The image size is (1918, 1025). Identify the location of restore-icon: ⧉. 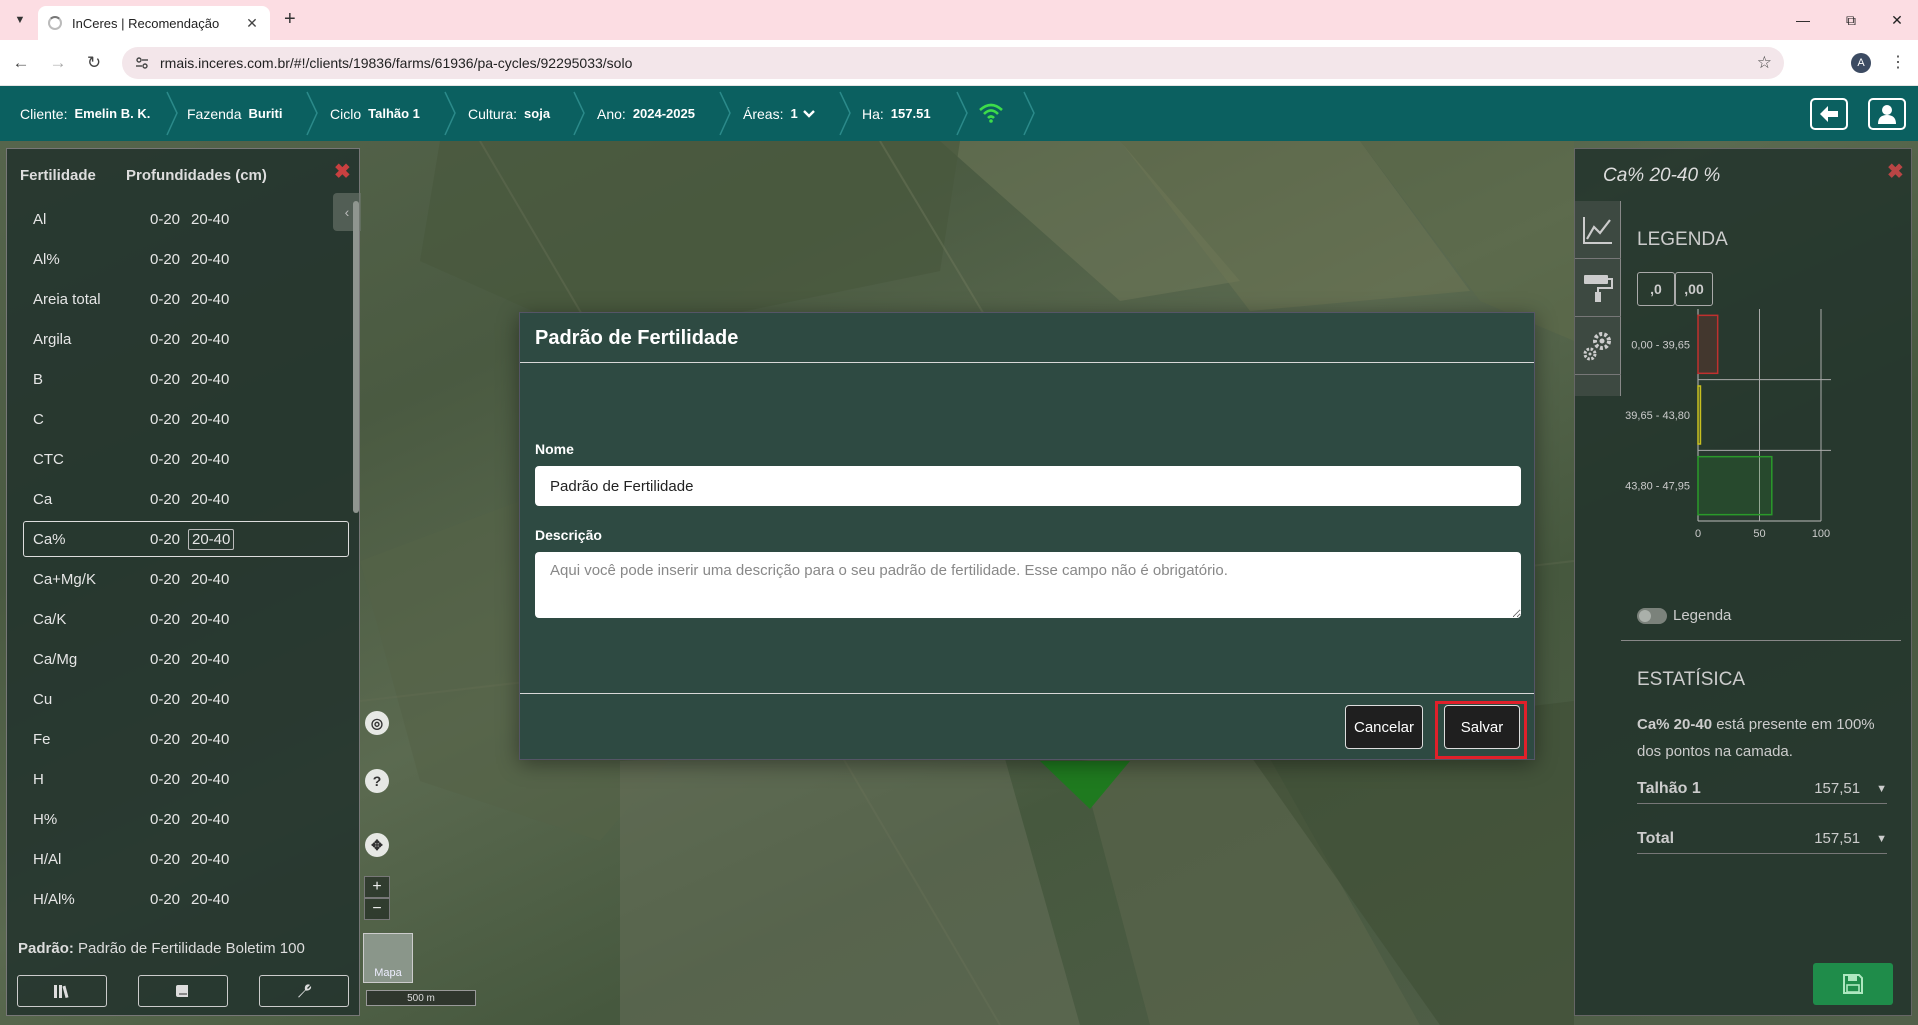
(1851, 20).